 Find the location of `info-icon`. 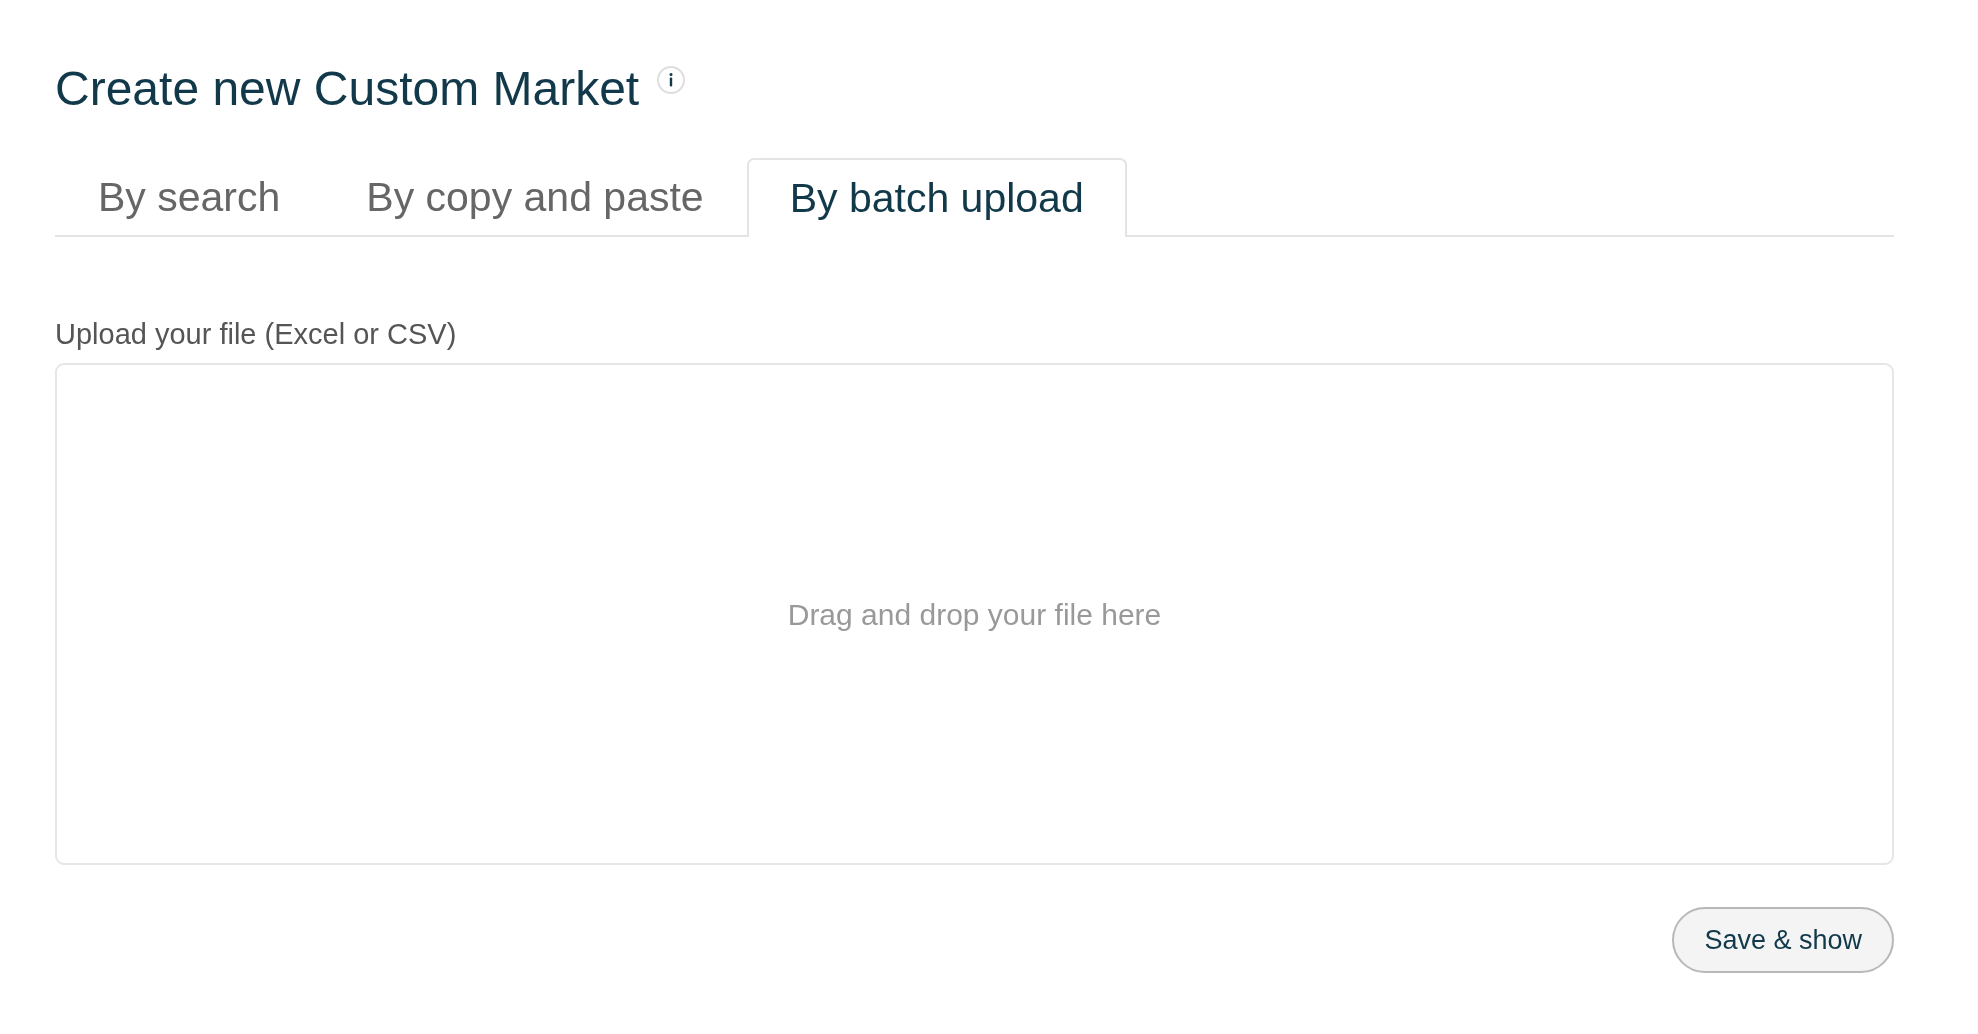

info-icon is located at coordinates (671, 80).